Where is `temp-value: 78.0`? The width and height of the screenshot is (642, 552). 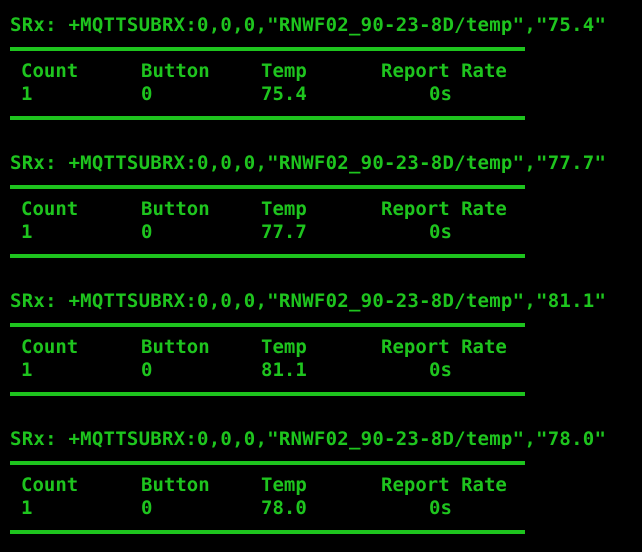 temp-value: 78.0 is located at coordinates (284, 508).